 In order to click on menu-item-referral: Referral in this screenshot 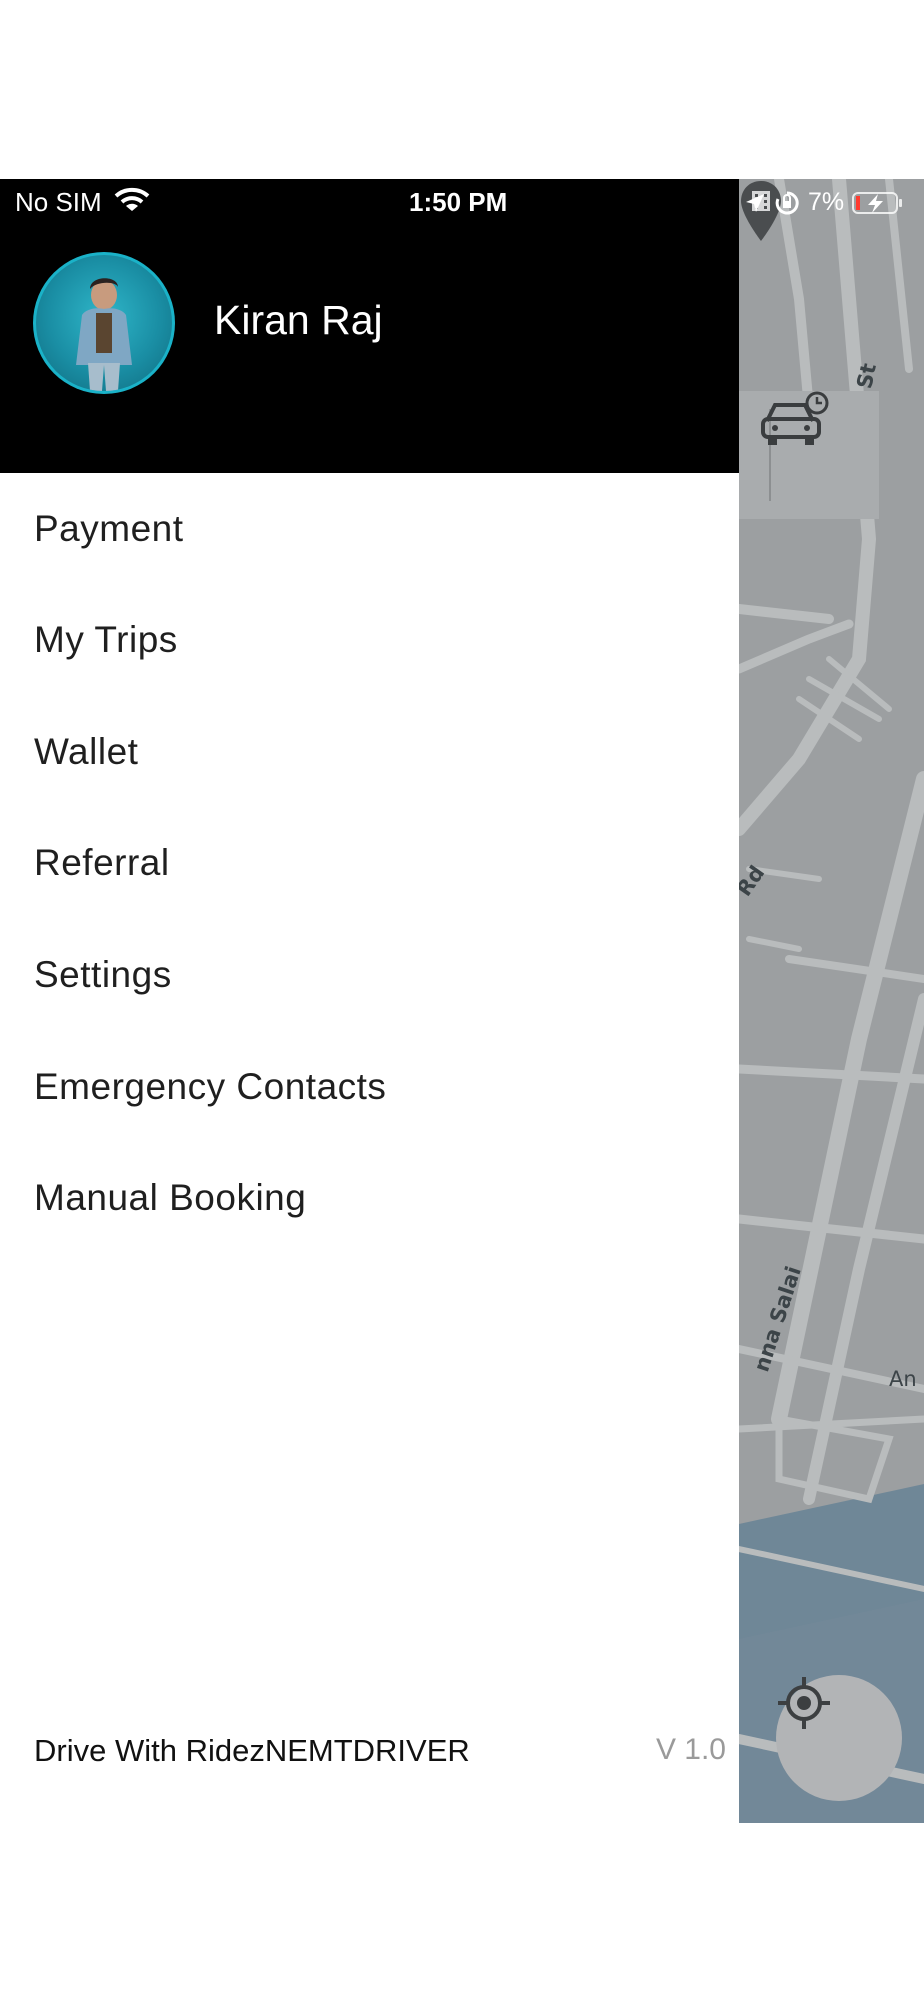, I will do `click(369, 863)`.